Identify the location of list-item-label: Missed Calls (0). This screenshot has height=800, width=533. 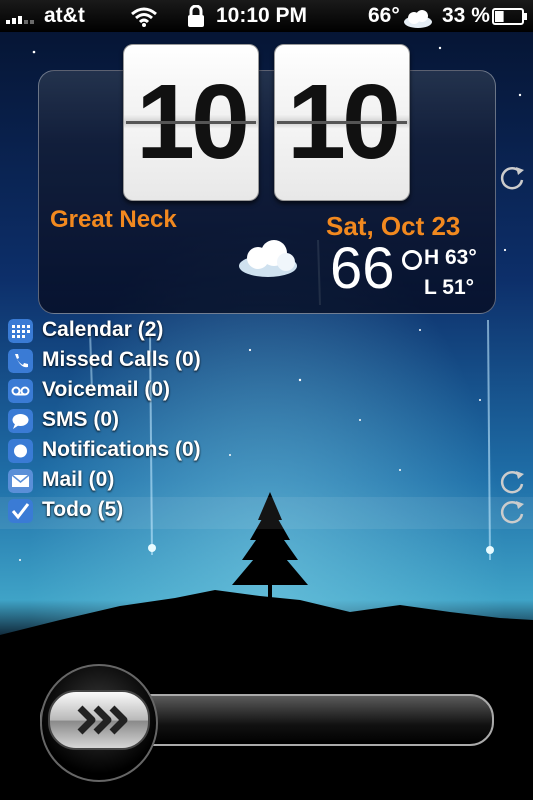
(121, 359).